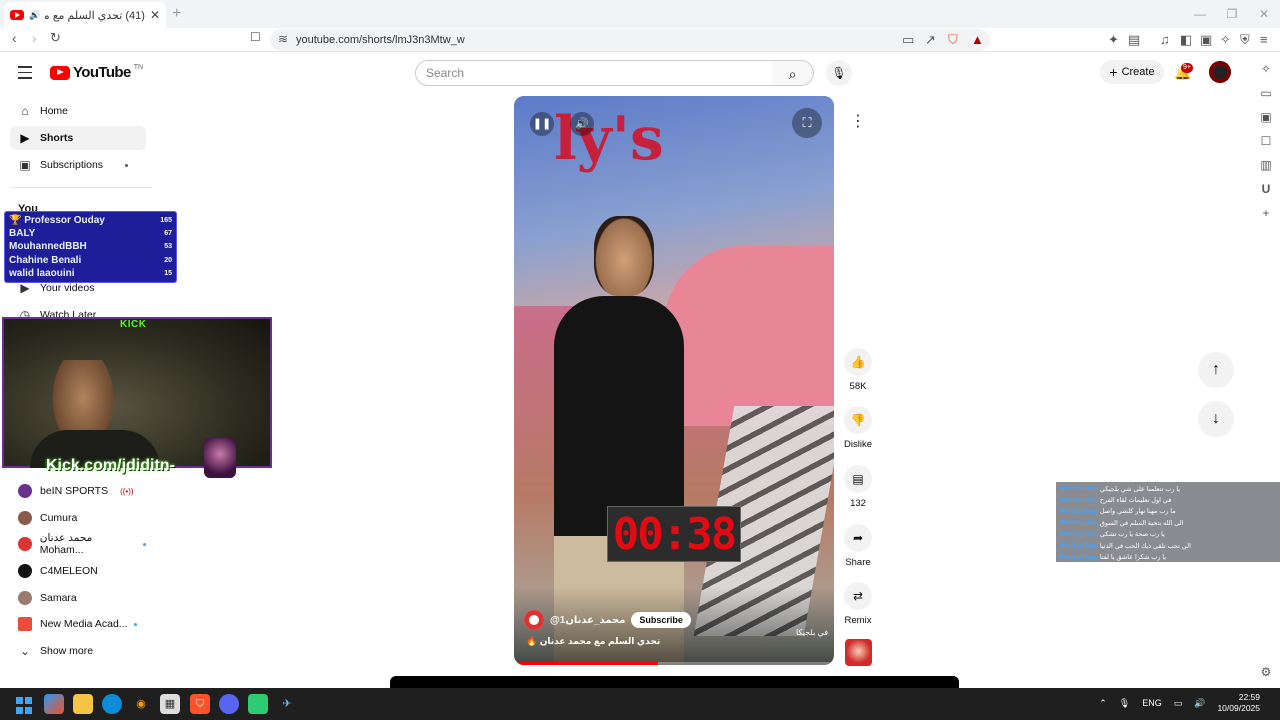 The image size is (1280, 720). What do you see at coordinates (255, 37) in the screenshot?
I see `bookmark-icon: ☐` at bounding box center [255, 37].